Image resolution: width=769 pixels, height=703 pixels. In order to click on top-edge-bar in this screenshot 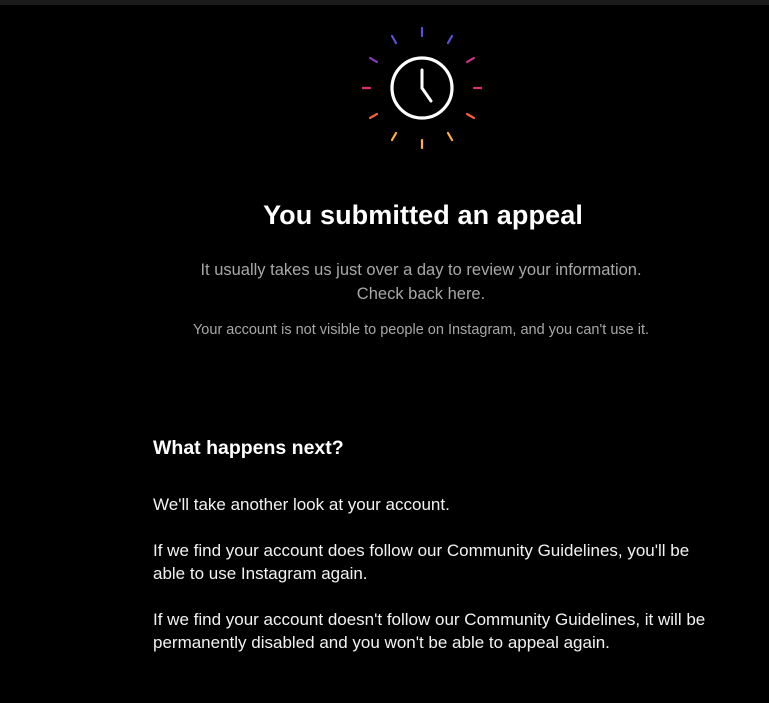, I will do `click(384, 2)`.